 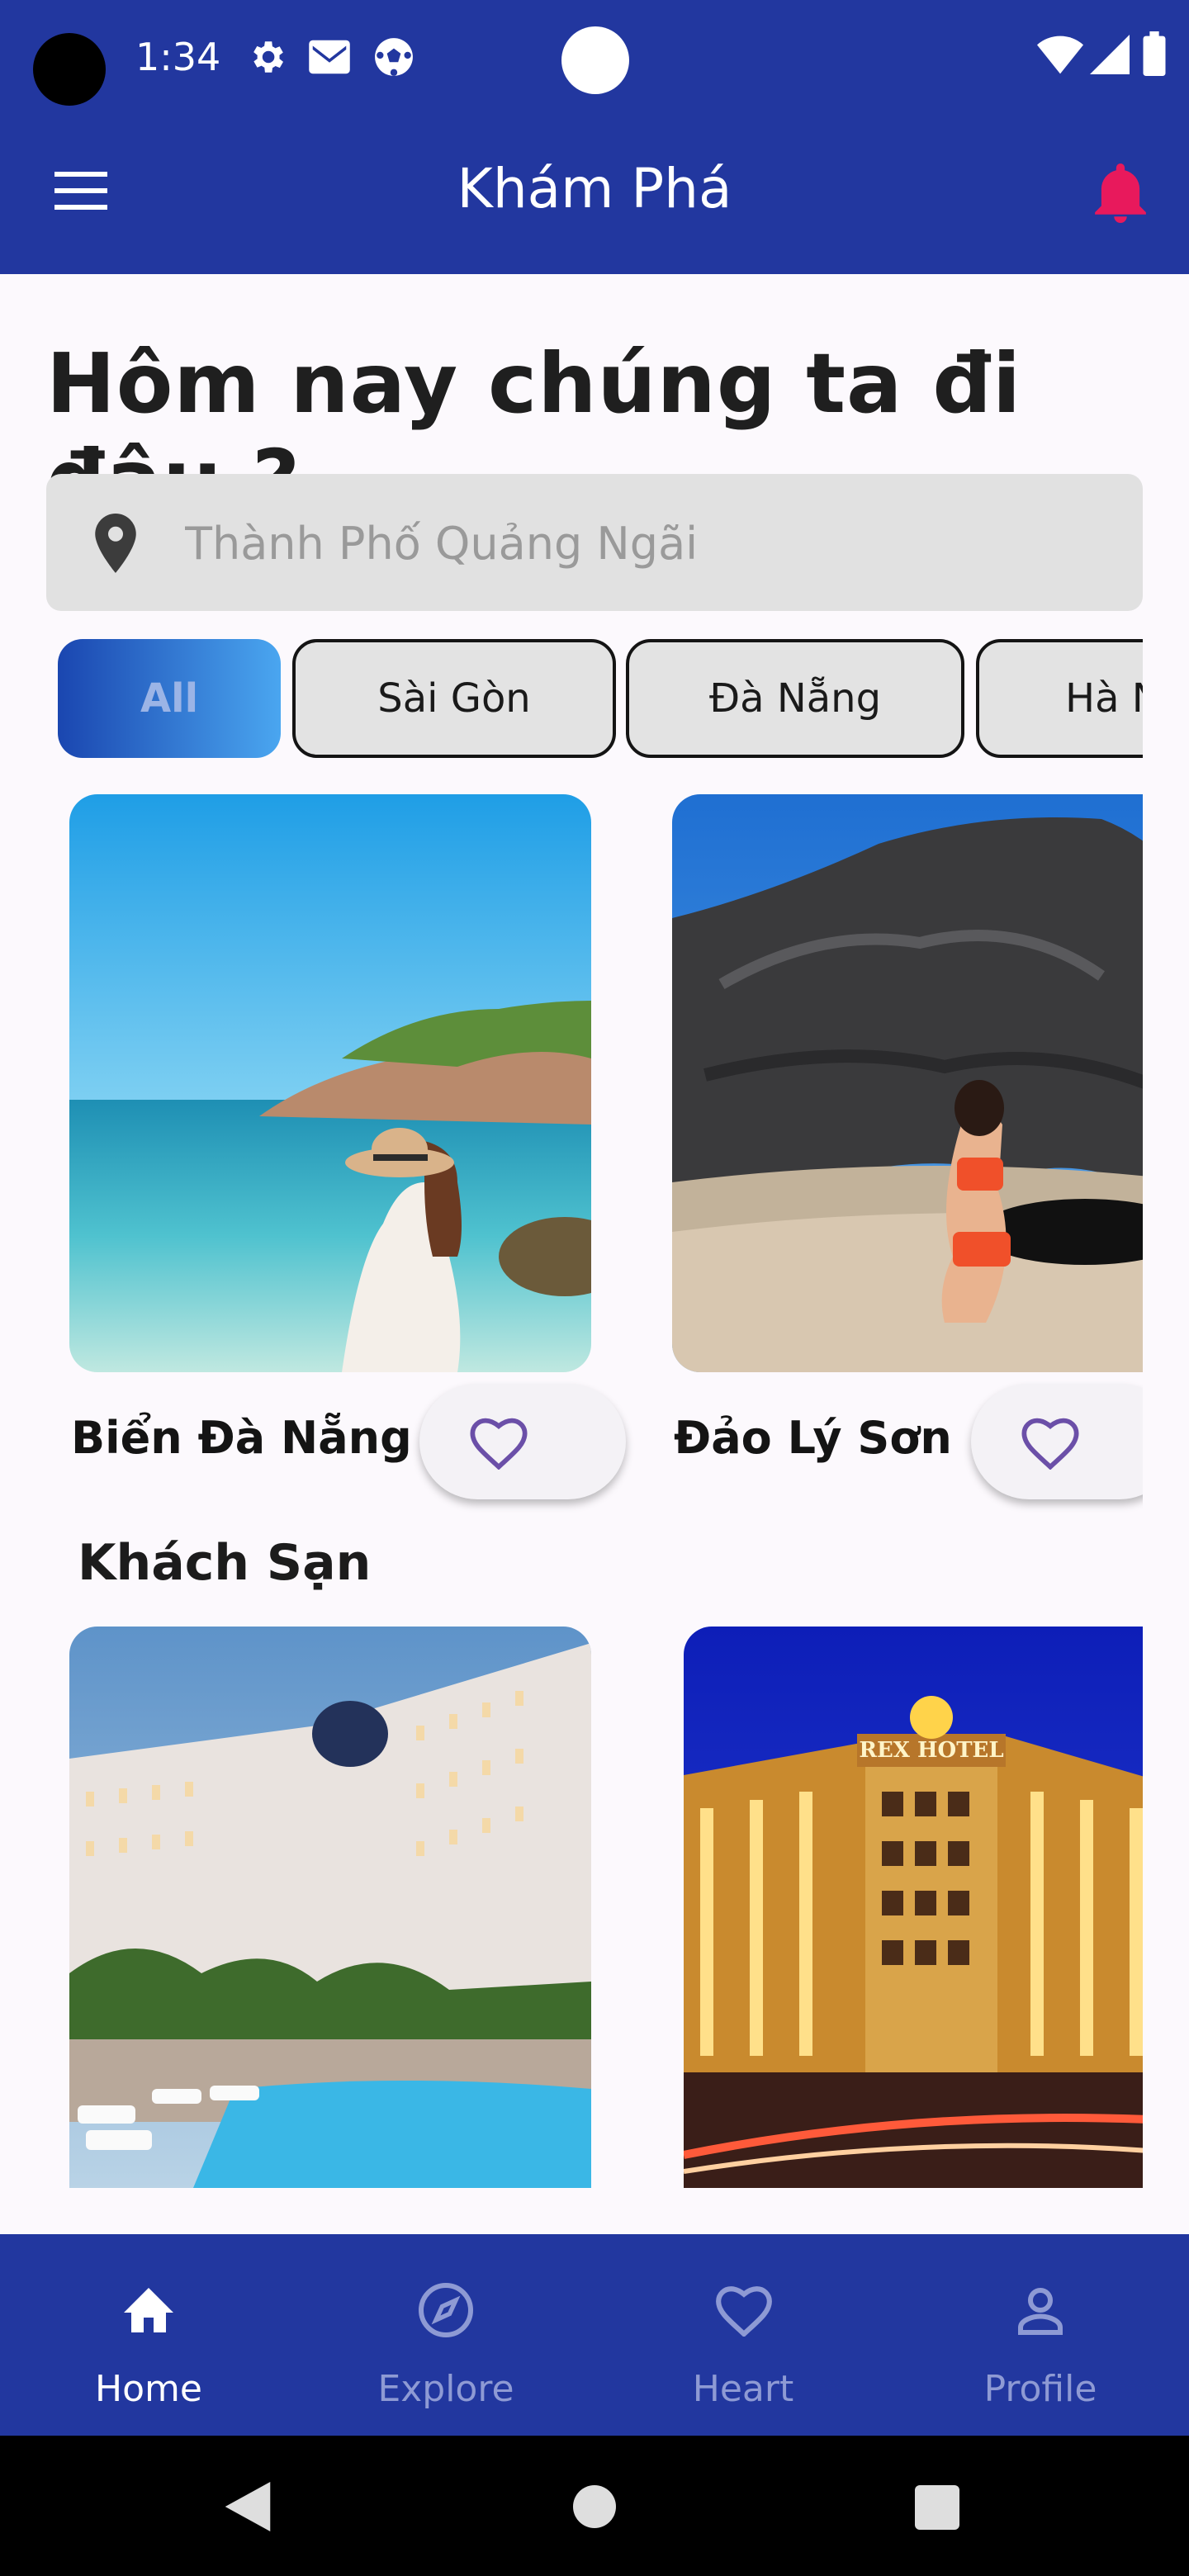 I want to click on chip-all: All, so click(x=169, y=698).